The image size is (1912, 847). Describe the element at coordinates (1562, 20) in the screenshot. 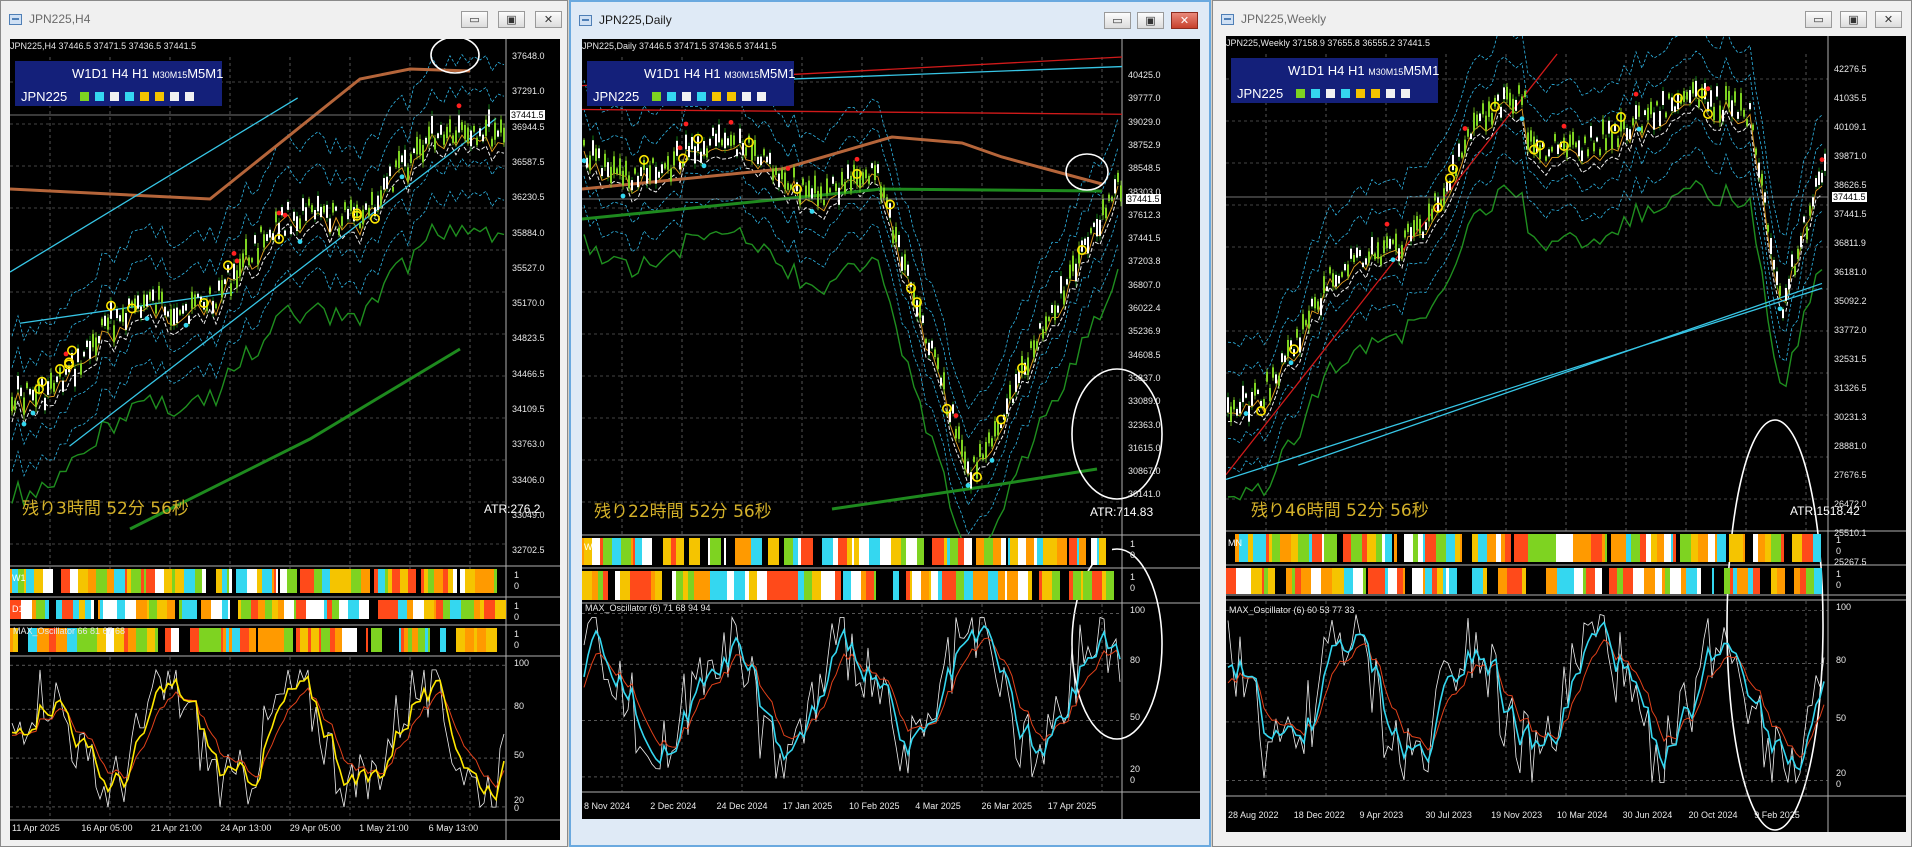

I see `title-bar: JPN225,Weekly ▭ ▣ ✕` at that location.